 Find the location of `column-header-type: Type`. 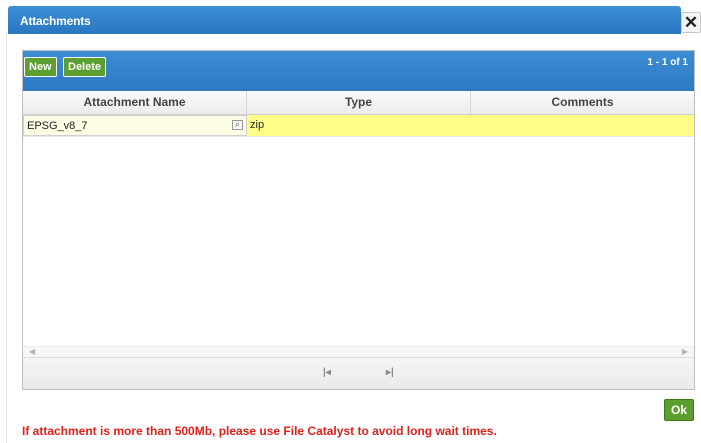

column-header-type: Type is located at coordinates (359, 102).